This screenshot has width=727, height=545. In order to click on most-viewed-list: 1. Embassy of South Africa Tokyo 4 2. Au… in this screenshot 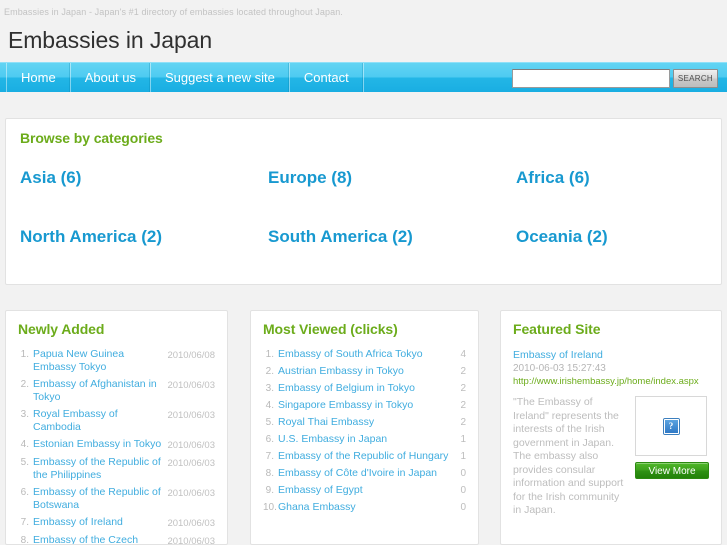, I will do `click(364, 431)`.